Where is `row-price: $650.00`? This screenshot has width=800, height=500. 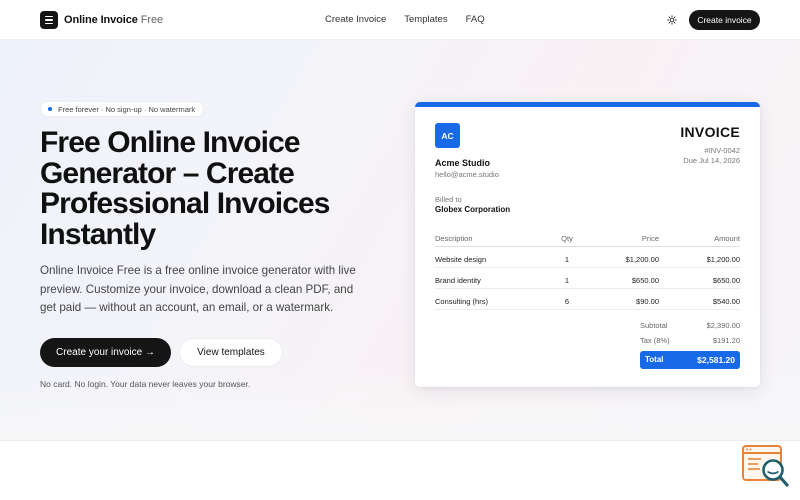
row-price: $650.00 is located at coordinates (645, 280).